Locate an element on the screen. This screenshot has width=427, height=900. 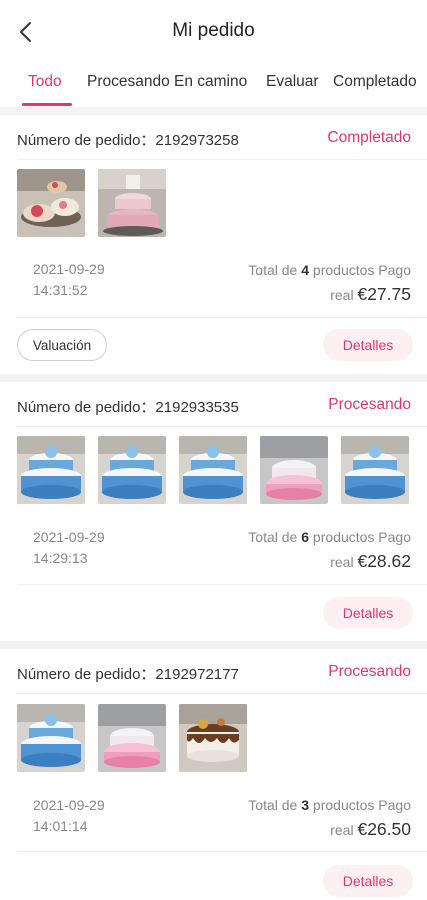
order-time: 14:01:14 is located at coordinates (60, 826).